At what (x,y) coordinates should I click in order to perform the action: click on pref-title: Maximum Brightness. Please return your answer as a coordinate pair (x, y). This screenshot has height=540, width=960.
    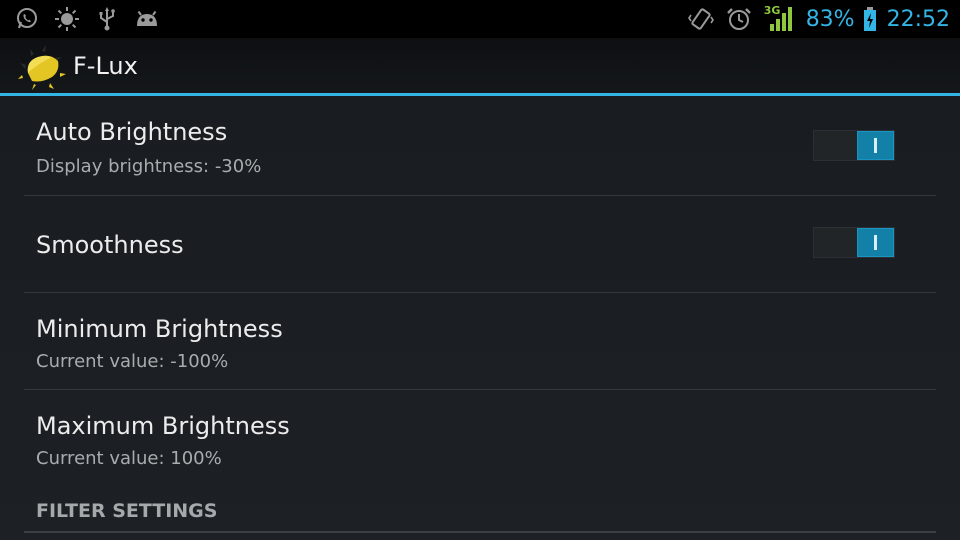
    Looking at the image, I should click on (163, 426).